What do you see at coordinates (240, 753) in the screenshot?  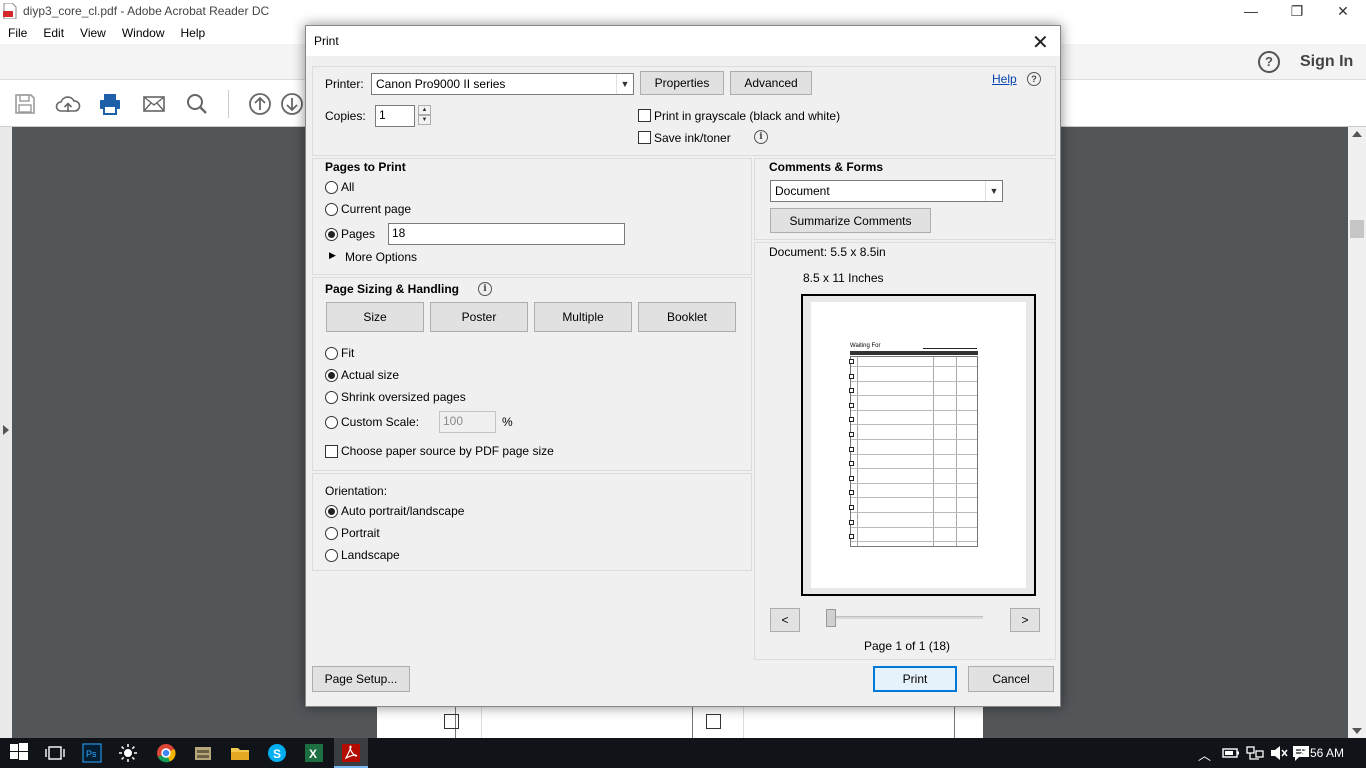 I see `file-explorer-icon` at bounding box center [240, 753].